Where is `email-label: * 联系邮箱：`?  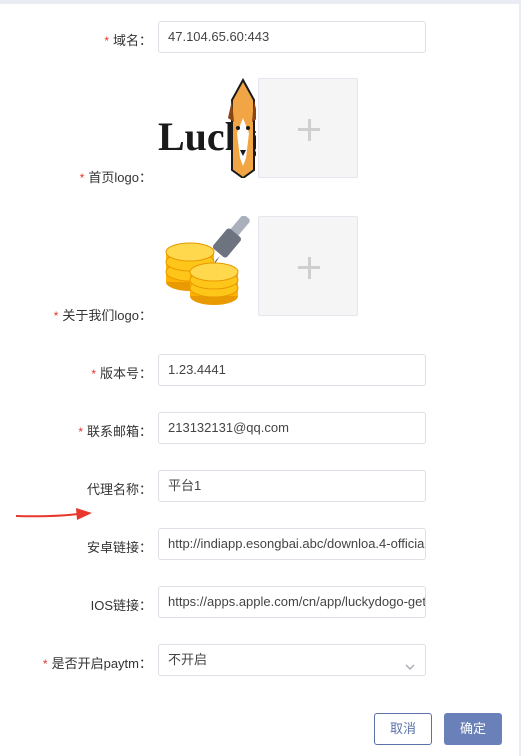 email-label: * 联系邮箱： is located at coordinates (115, 431).